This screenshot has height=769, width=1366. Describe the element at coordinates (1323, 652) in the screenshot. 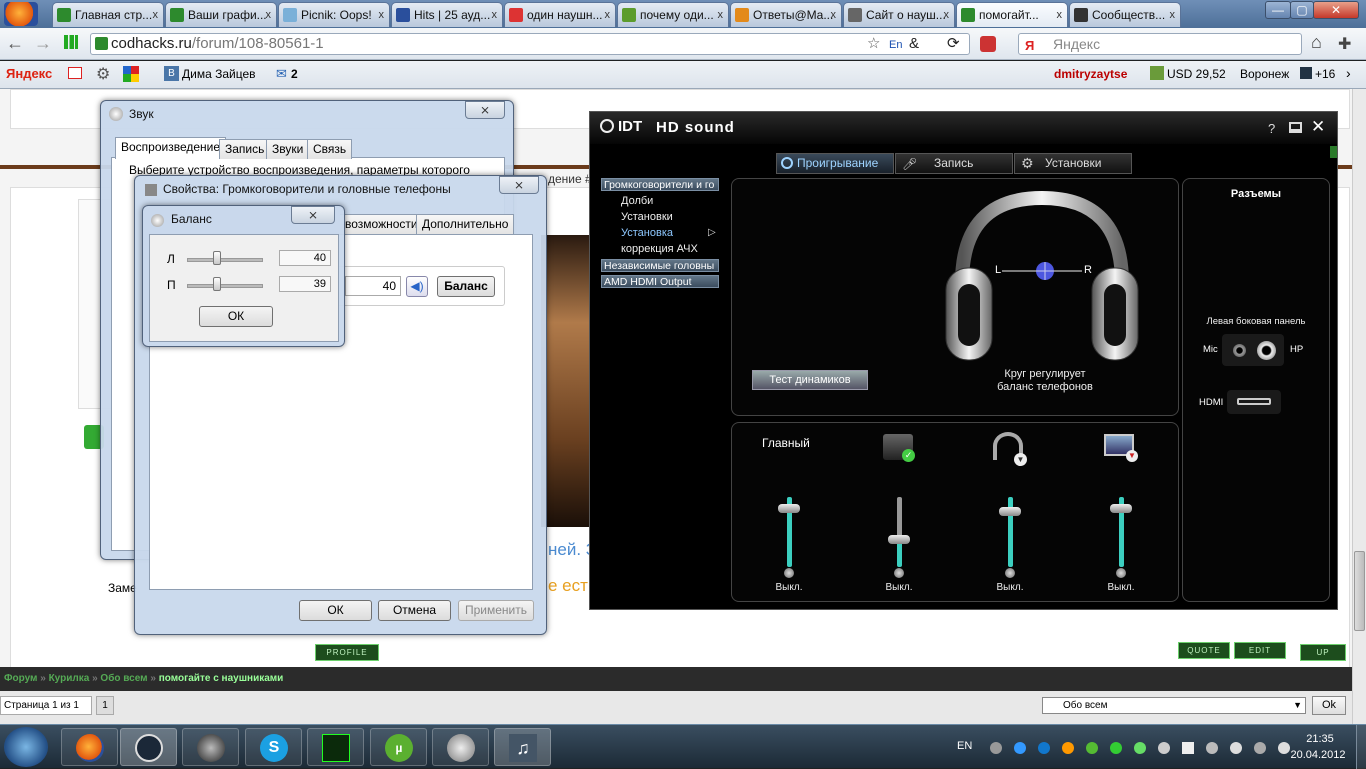

I see `up-button: UP` at that location.